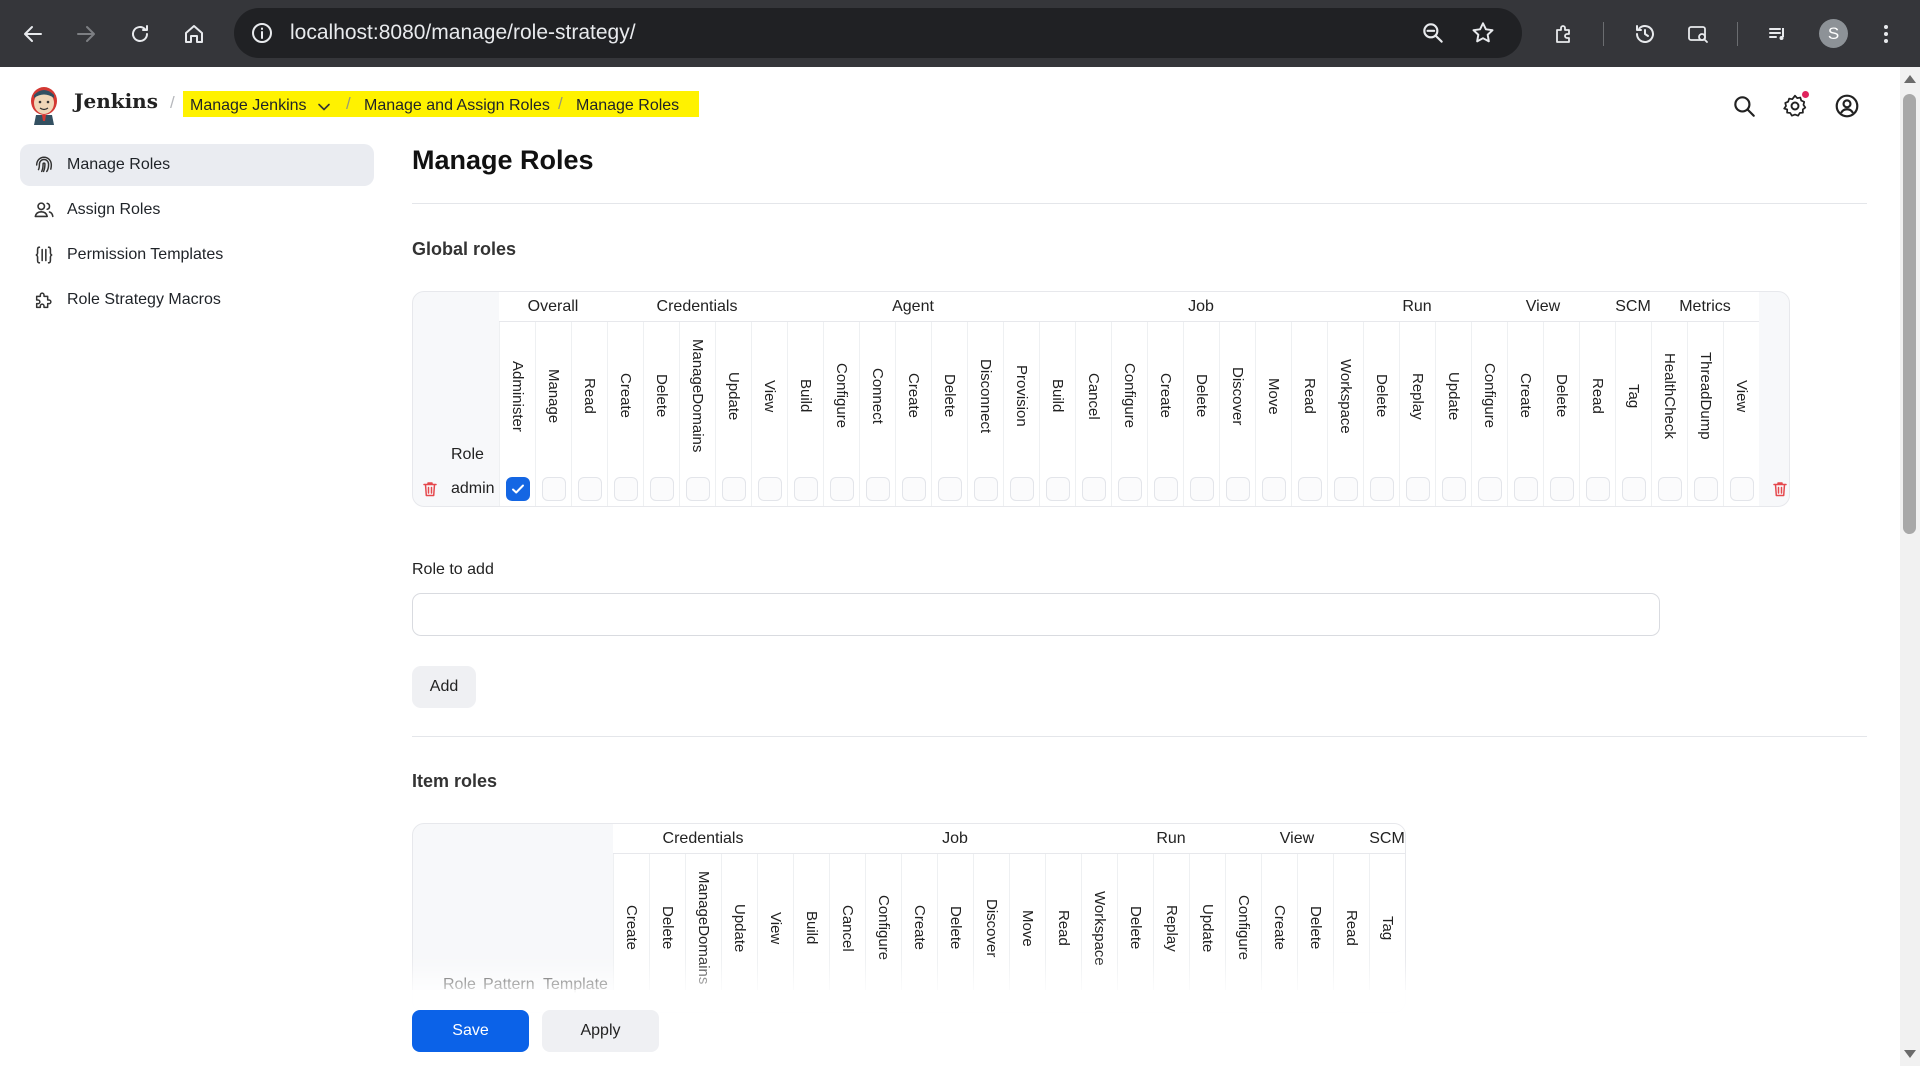 Image resolution: width=1920 pixels, height=1066 pixels. Describe the element at coordinates (805, 489) in the screenshot. I see `permission-checkbox-agent-build` at that location.